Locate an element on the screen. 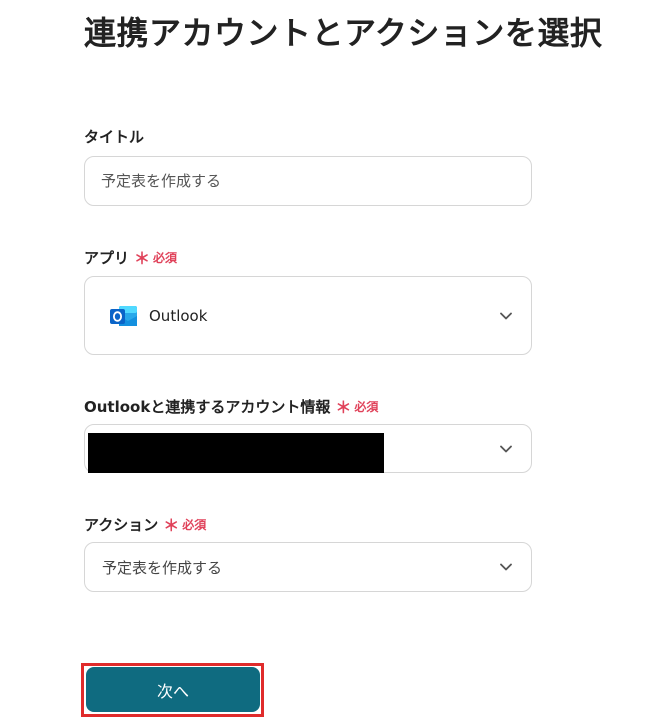 This screenshot has width=656, height=722. title-field is located at coordinates (308, 181).